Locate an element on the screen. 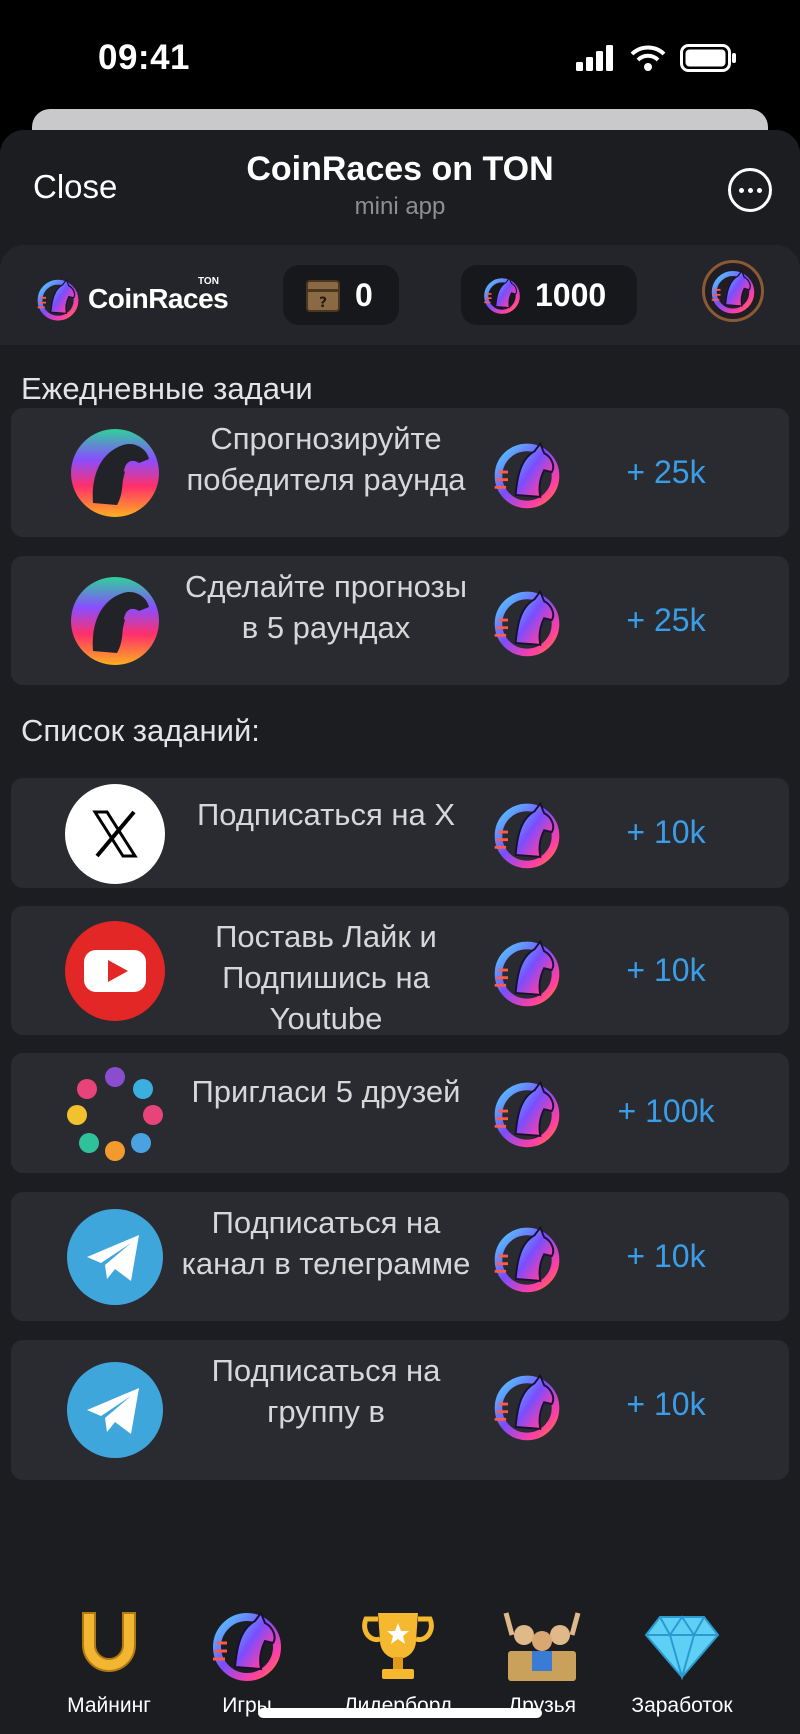 This screenshot has height=1734, width=800. diamond-icon is located at coordinates (682, 1645).